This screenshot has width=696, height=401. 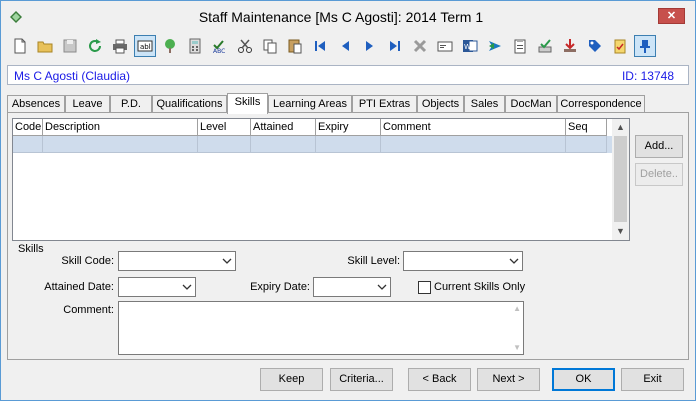 What do you see at coordinates (280, 287) in the screenshot?
I see `expiry-date-label: Expiry Date:` at bounding box center [280, 287].